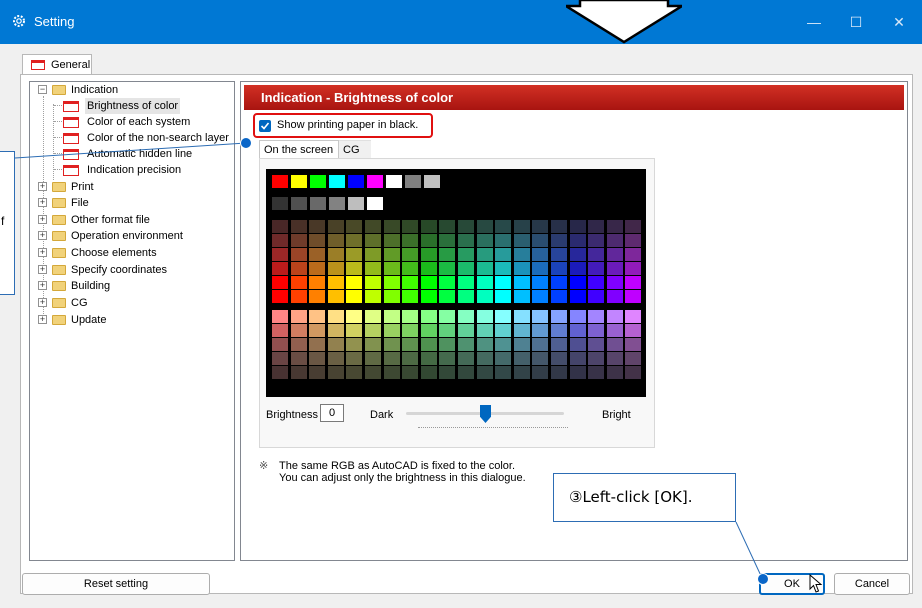  I want to click on reset-setting-button: Reset setting, so click(116, 584).